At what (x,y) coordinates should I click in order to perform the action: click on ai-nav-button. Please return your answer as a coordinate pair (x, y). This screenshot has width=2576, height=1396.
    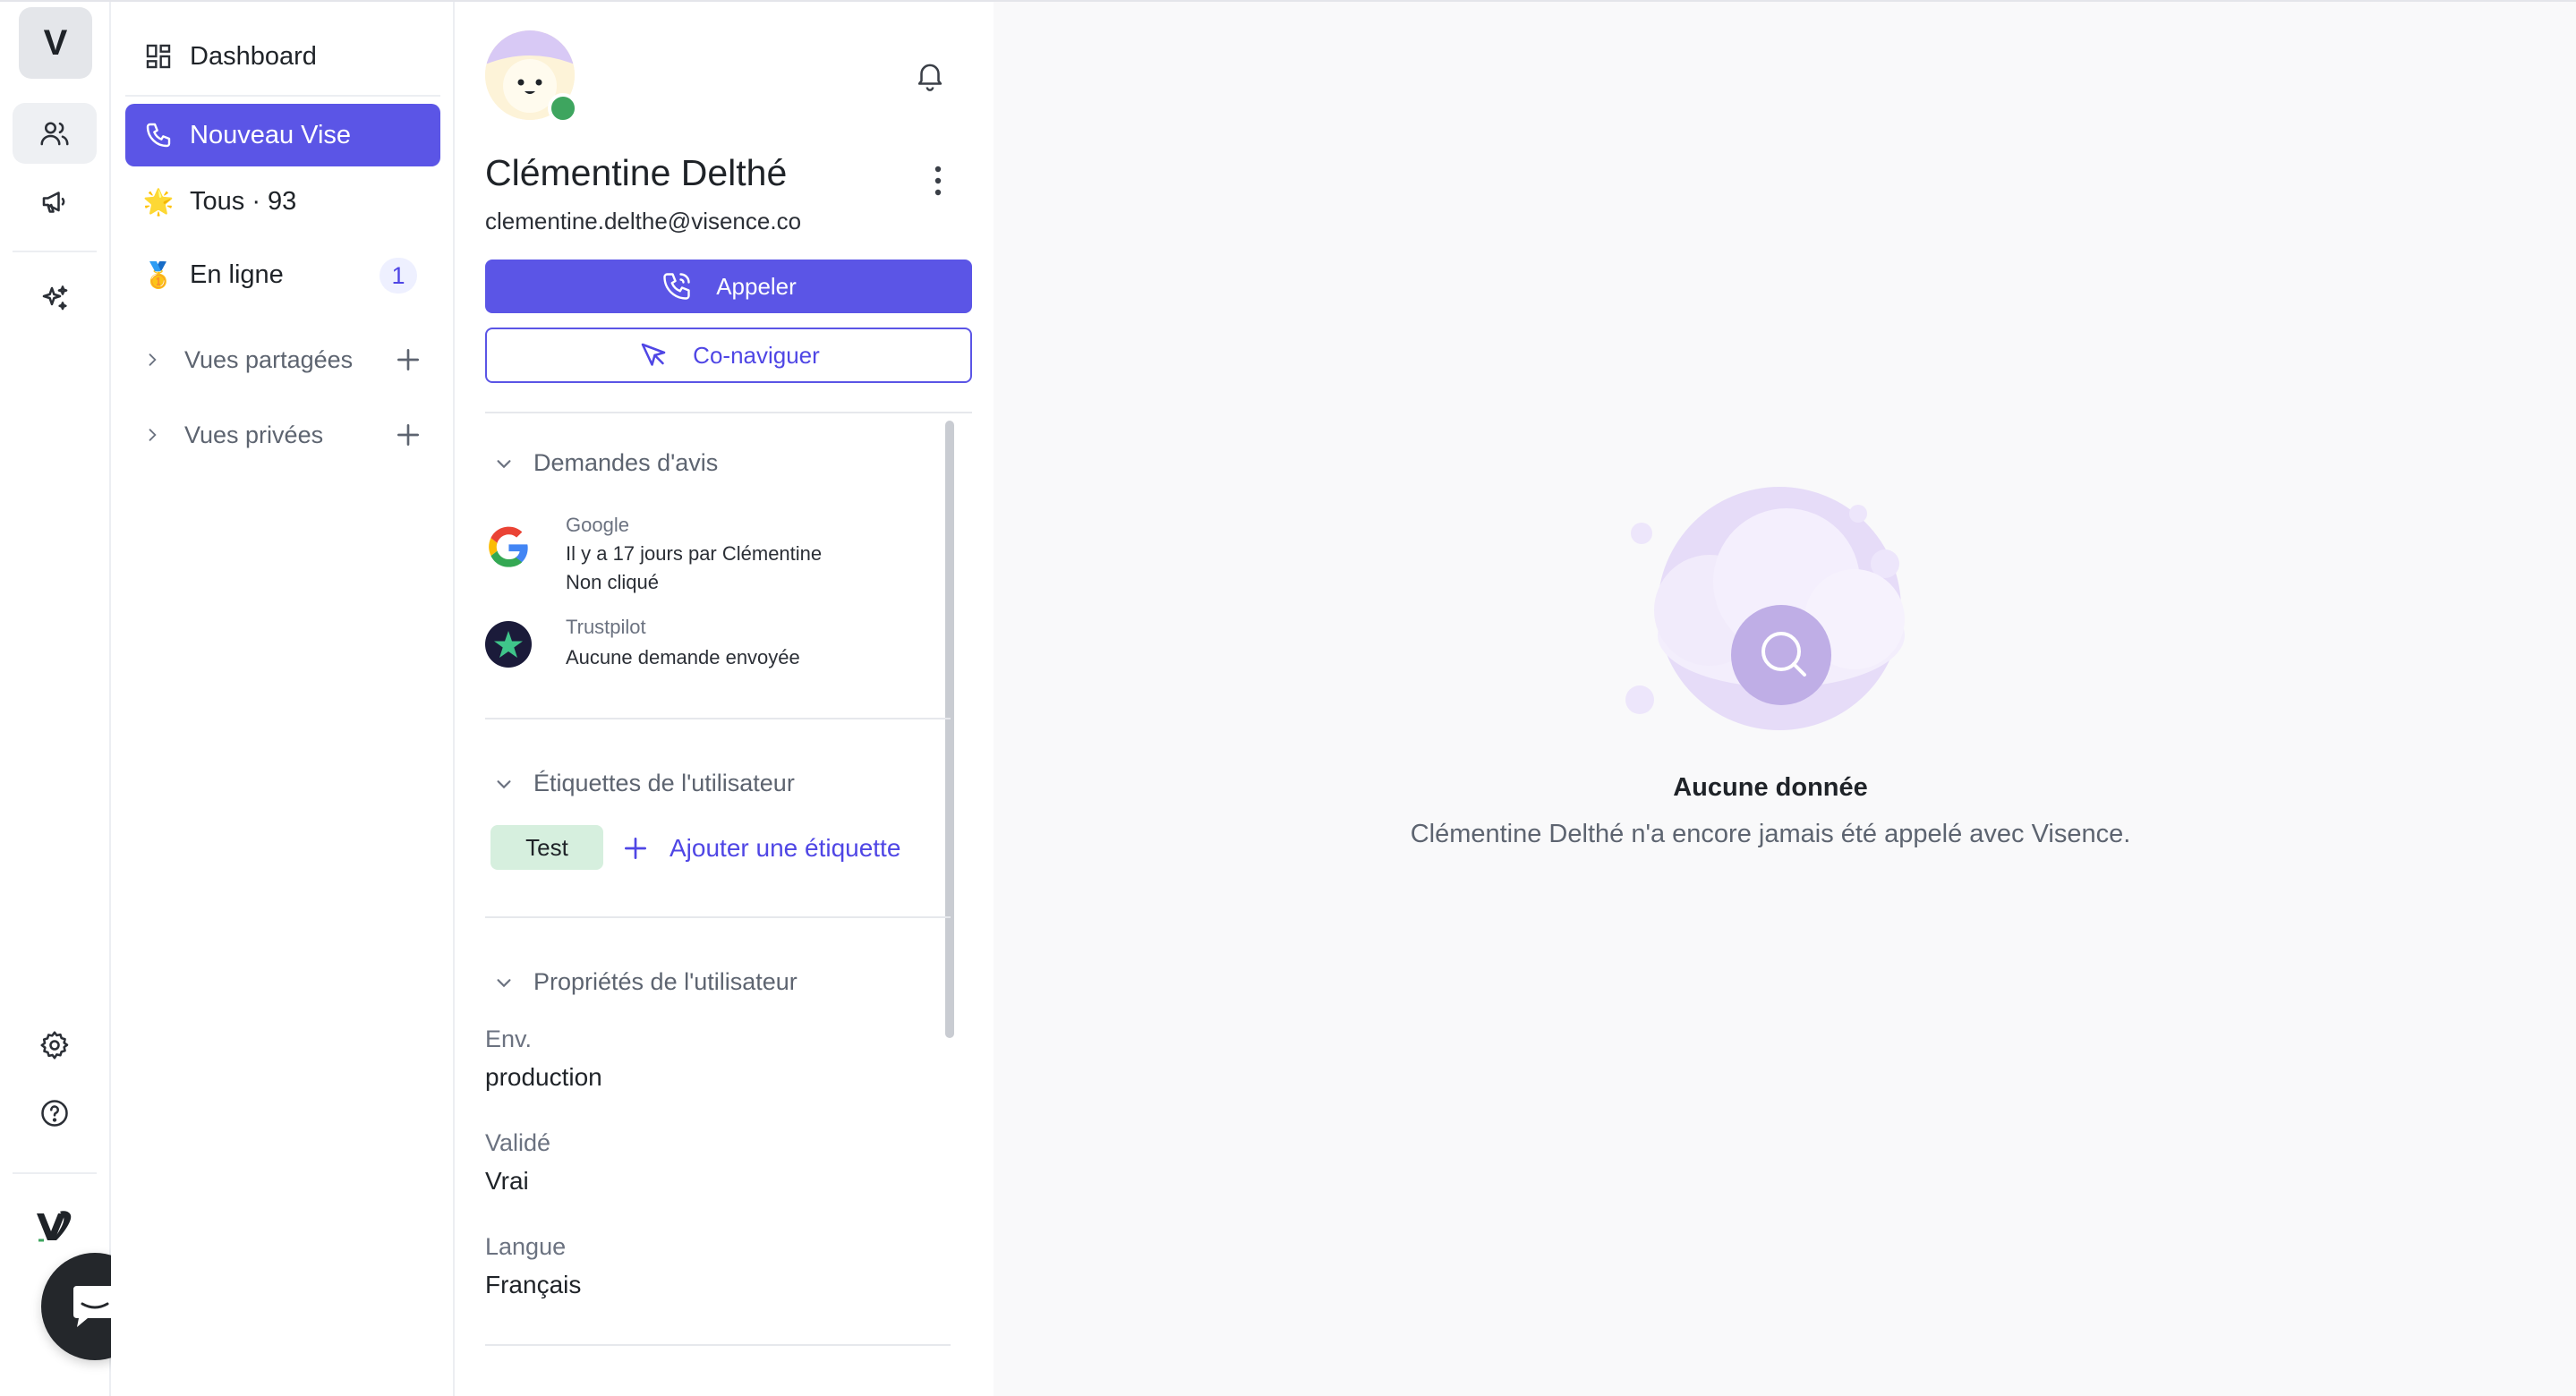
    Looking at the image, I should click on (55, 299).